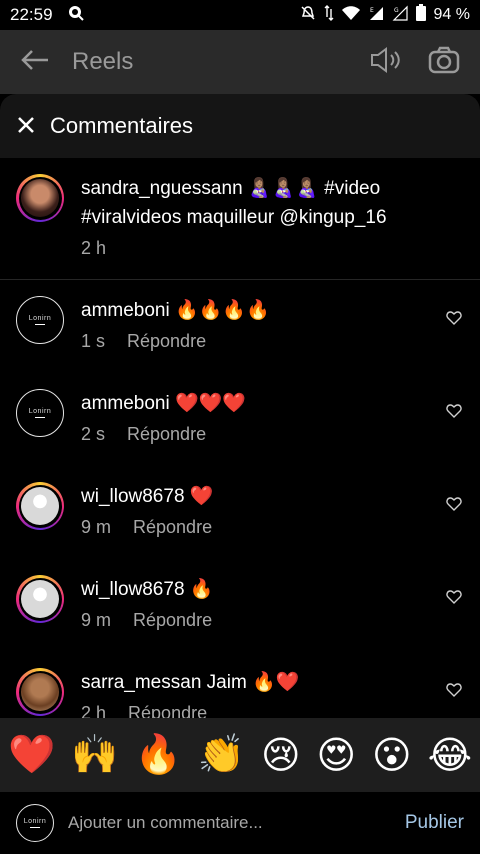 This screenshot has width=480, height=854. Describe the element at coordinates (240, 126) in the screenshot. I see `sheet-header: Commentaires` at that location.